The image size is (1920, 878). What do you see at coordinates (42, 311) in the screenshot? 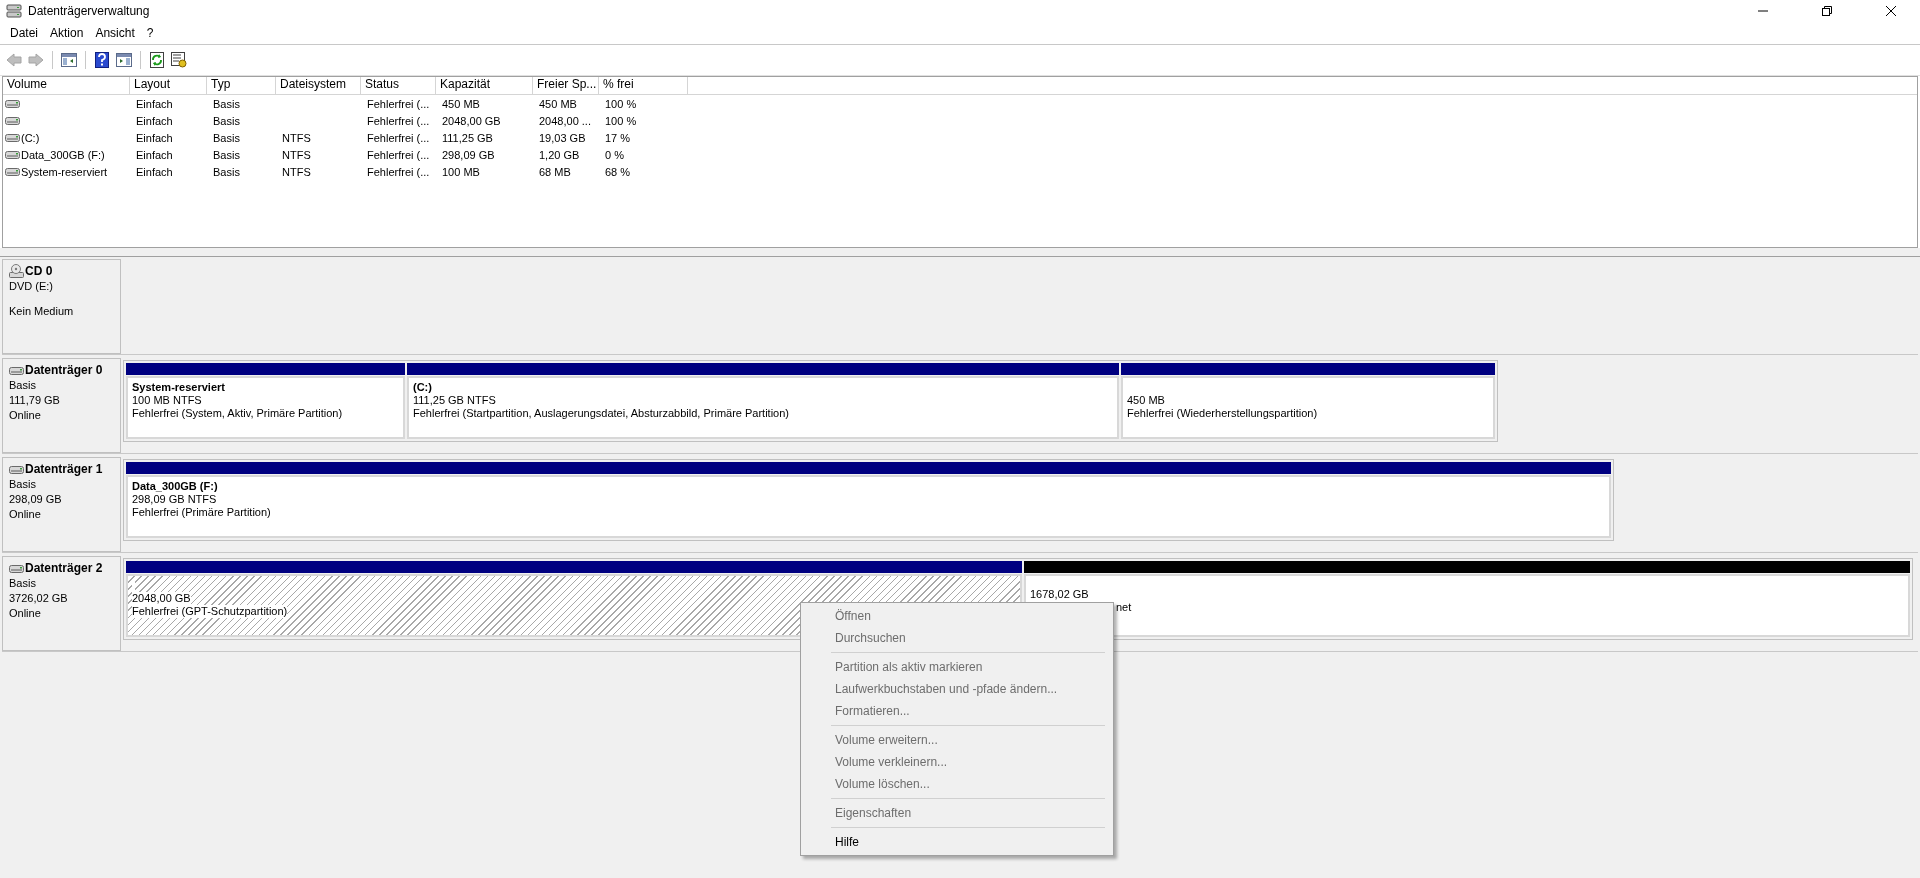
I see `disk-status: Kein Medium` at bounding box center [42, 311].